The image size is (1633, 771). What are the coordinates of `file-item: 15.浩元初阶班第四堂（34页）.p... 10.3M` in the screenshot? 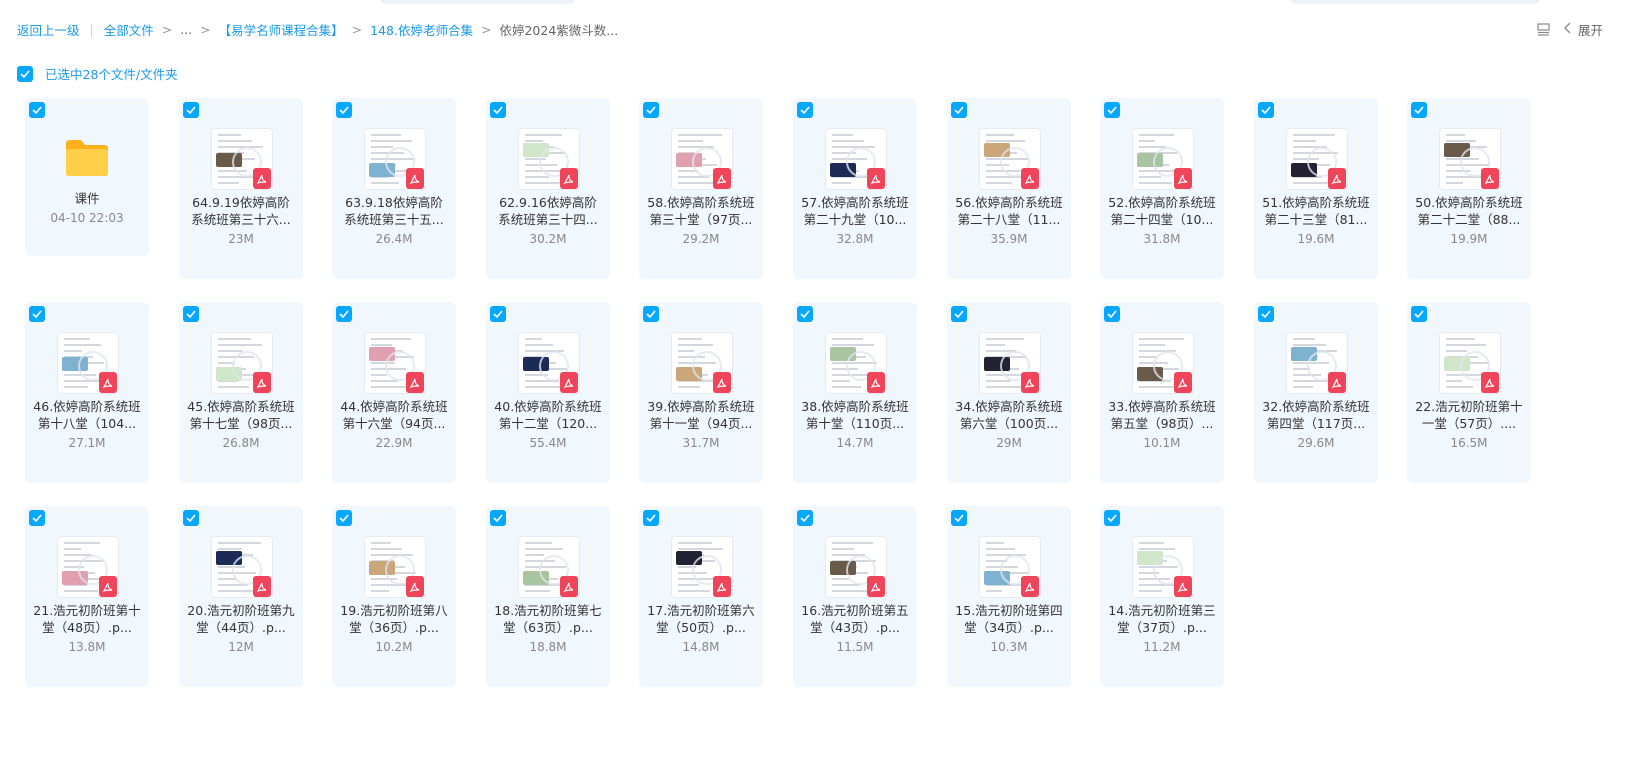 It's located at (1009, 596).